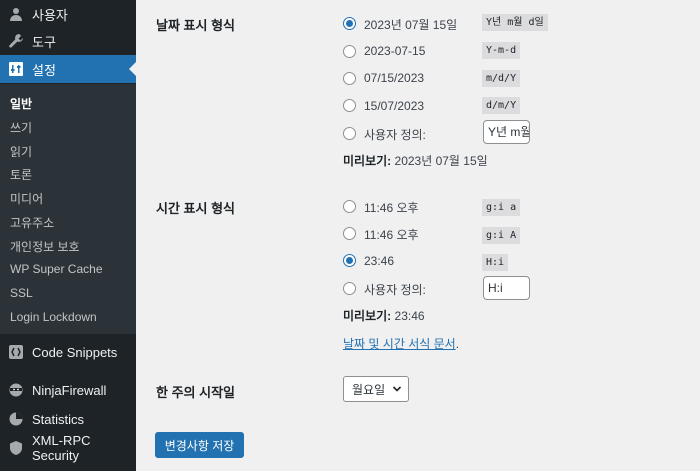  I want to click on date-custom-input: Y년 m월 d일, so click(506, 132).